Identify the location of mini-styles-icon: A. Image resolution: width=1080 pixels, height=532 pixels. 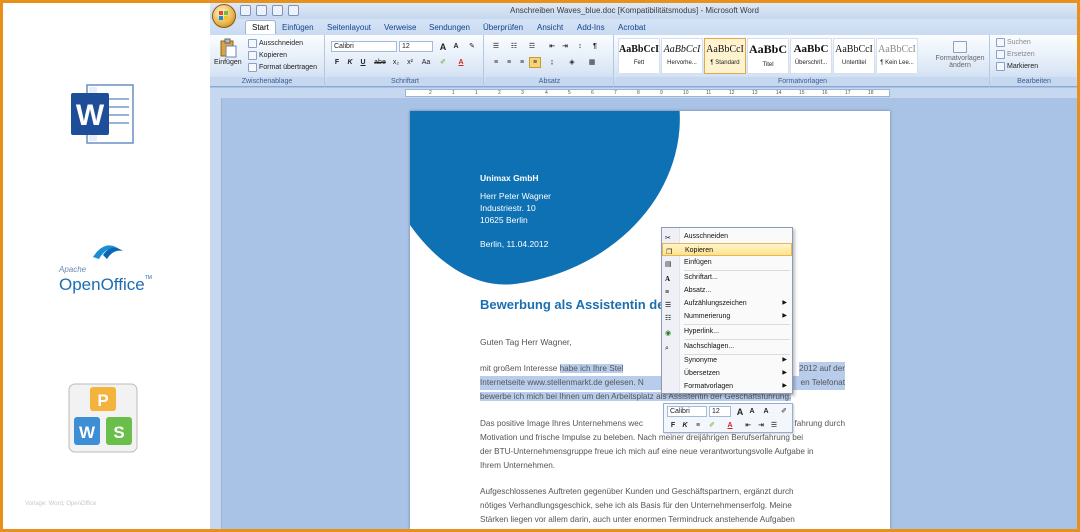
(766, 411).